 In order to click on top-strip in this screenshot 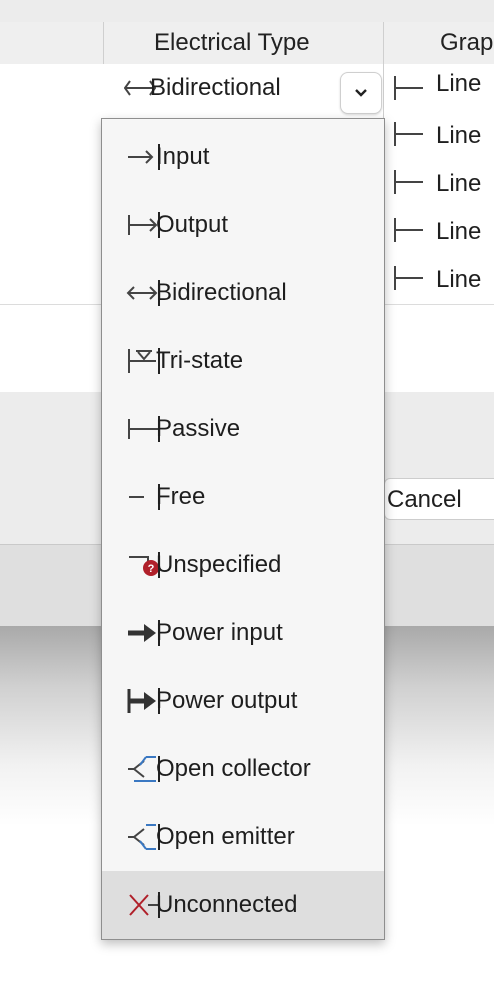, I will do `click(247, 11)`.